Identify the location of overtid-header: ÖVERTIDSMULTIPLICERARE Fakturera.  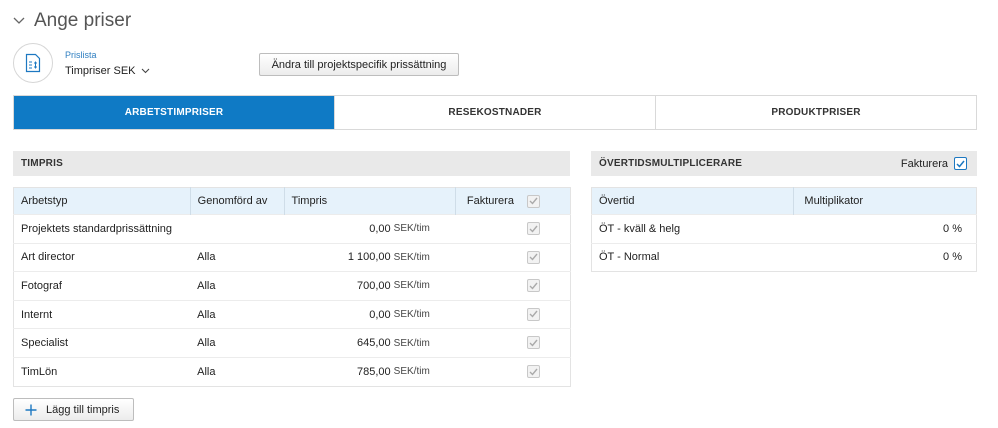
(784, 163).